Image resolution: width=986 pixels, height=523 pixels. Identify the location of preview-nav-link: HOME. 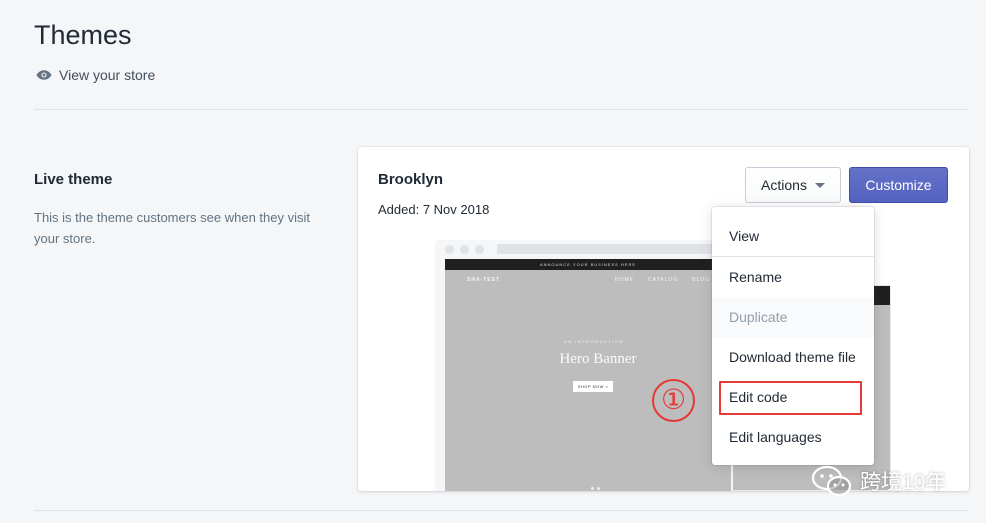
(624, 280).